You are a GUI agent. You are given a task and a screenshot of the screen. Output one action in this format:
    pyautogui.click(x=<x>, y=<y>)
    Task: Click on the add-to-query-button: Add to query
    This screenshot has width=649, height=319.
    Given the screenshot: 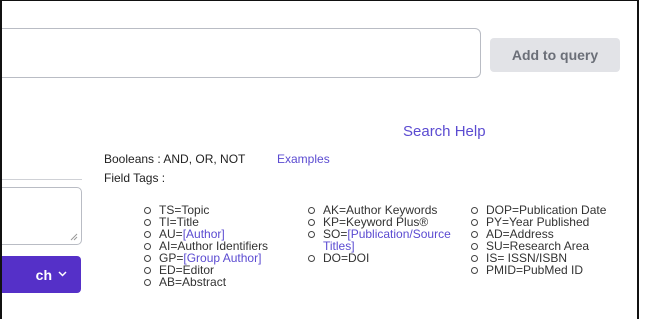 What is the action you would take?
    pyautogui.click(x=555, y=55)
    